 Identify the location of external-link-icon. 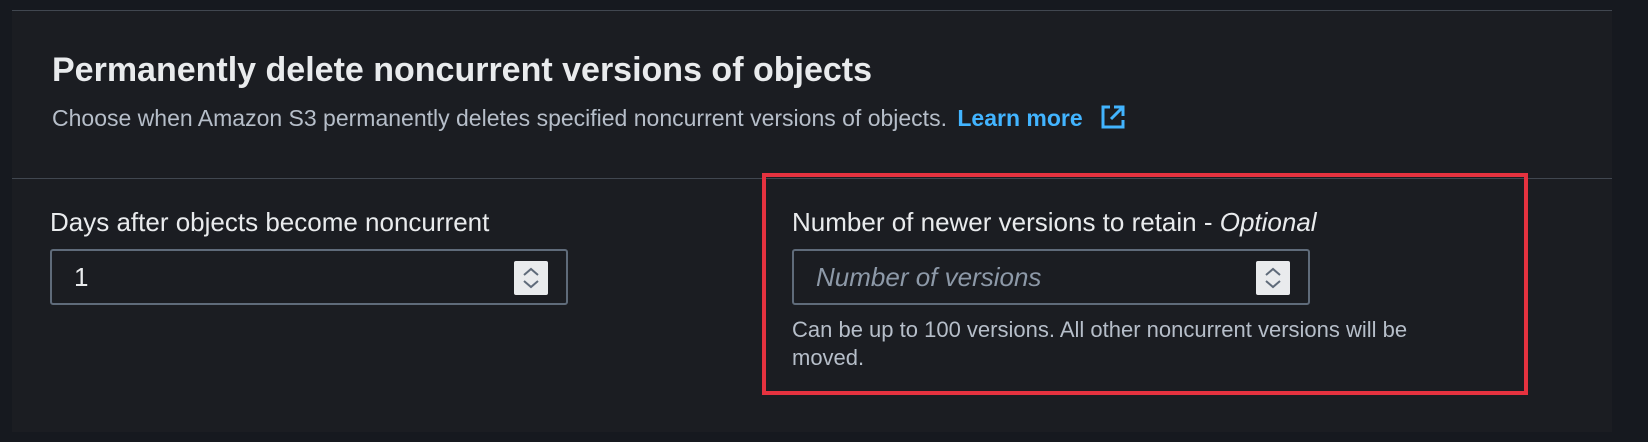
(1113, 120).